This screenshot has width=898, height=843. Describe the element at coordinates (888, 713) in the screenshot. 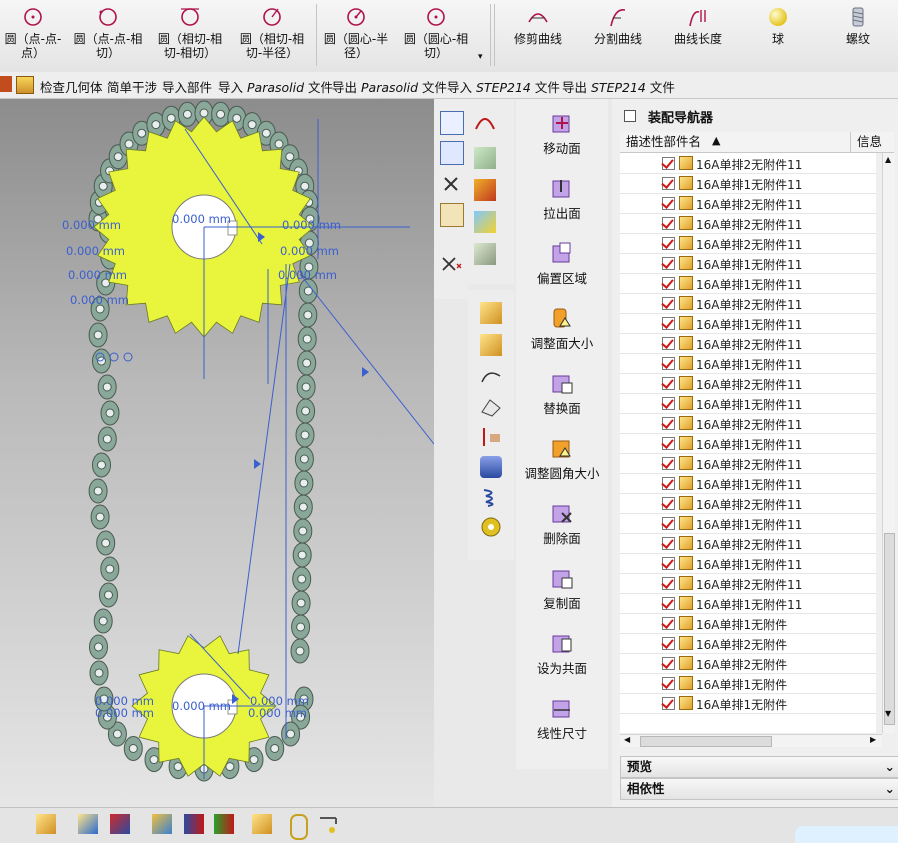

I see `scroll-down-icon: ▼` at that location.